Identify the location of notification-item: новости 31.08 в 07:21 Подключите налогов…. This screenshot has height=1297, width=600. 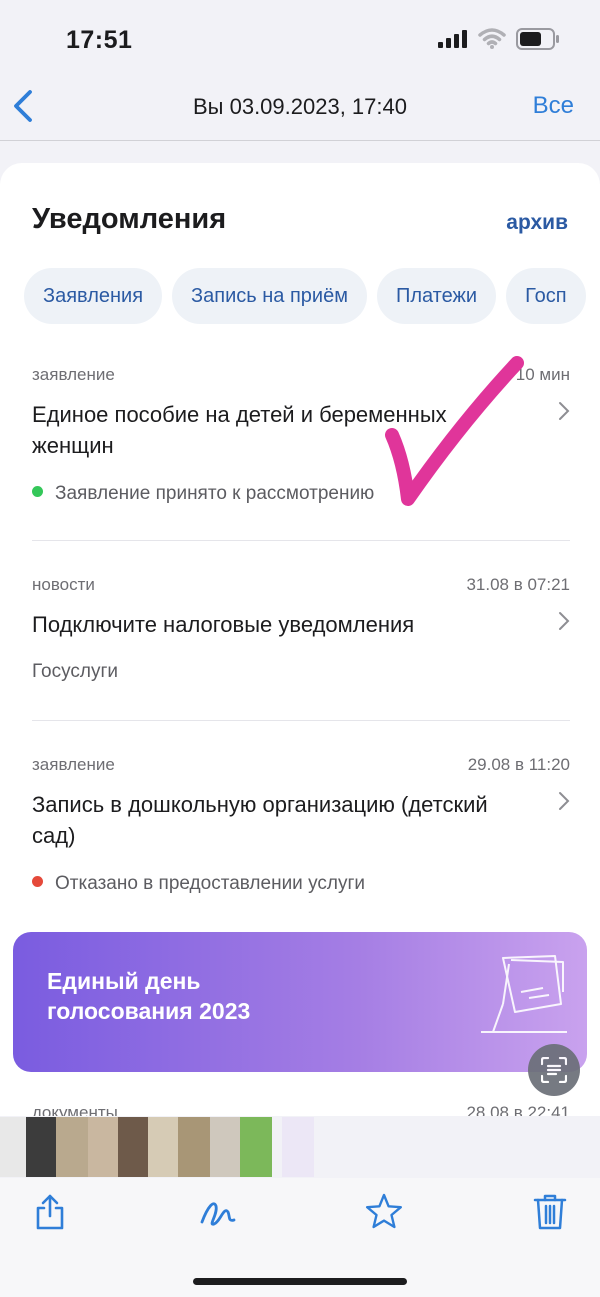
(301, 635).